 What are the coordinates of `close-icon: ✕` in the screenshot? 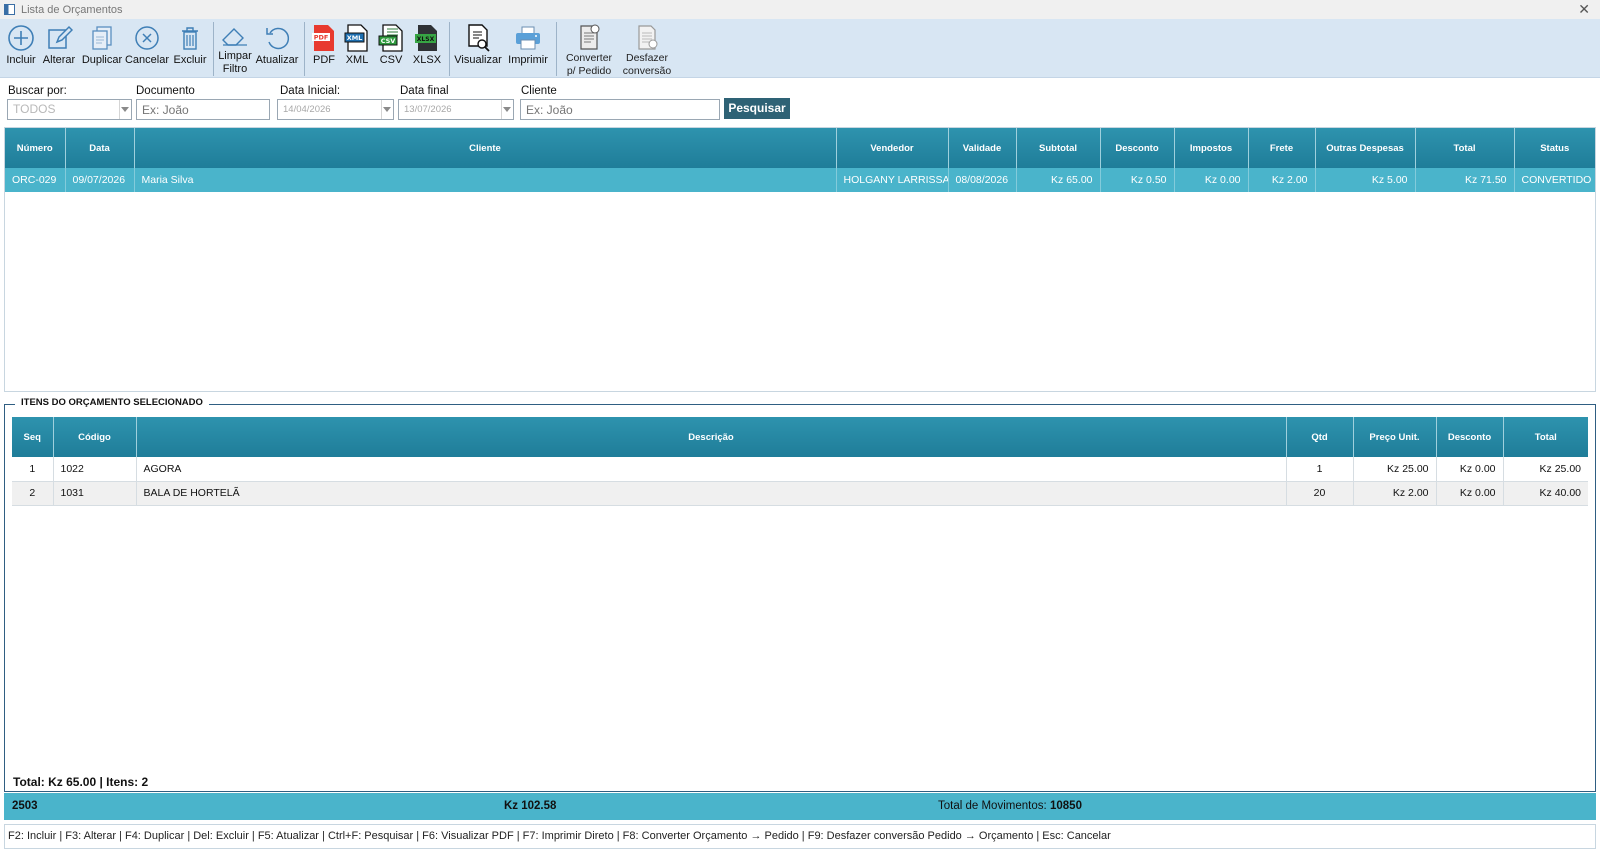 It's located at (1584, 9).